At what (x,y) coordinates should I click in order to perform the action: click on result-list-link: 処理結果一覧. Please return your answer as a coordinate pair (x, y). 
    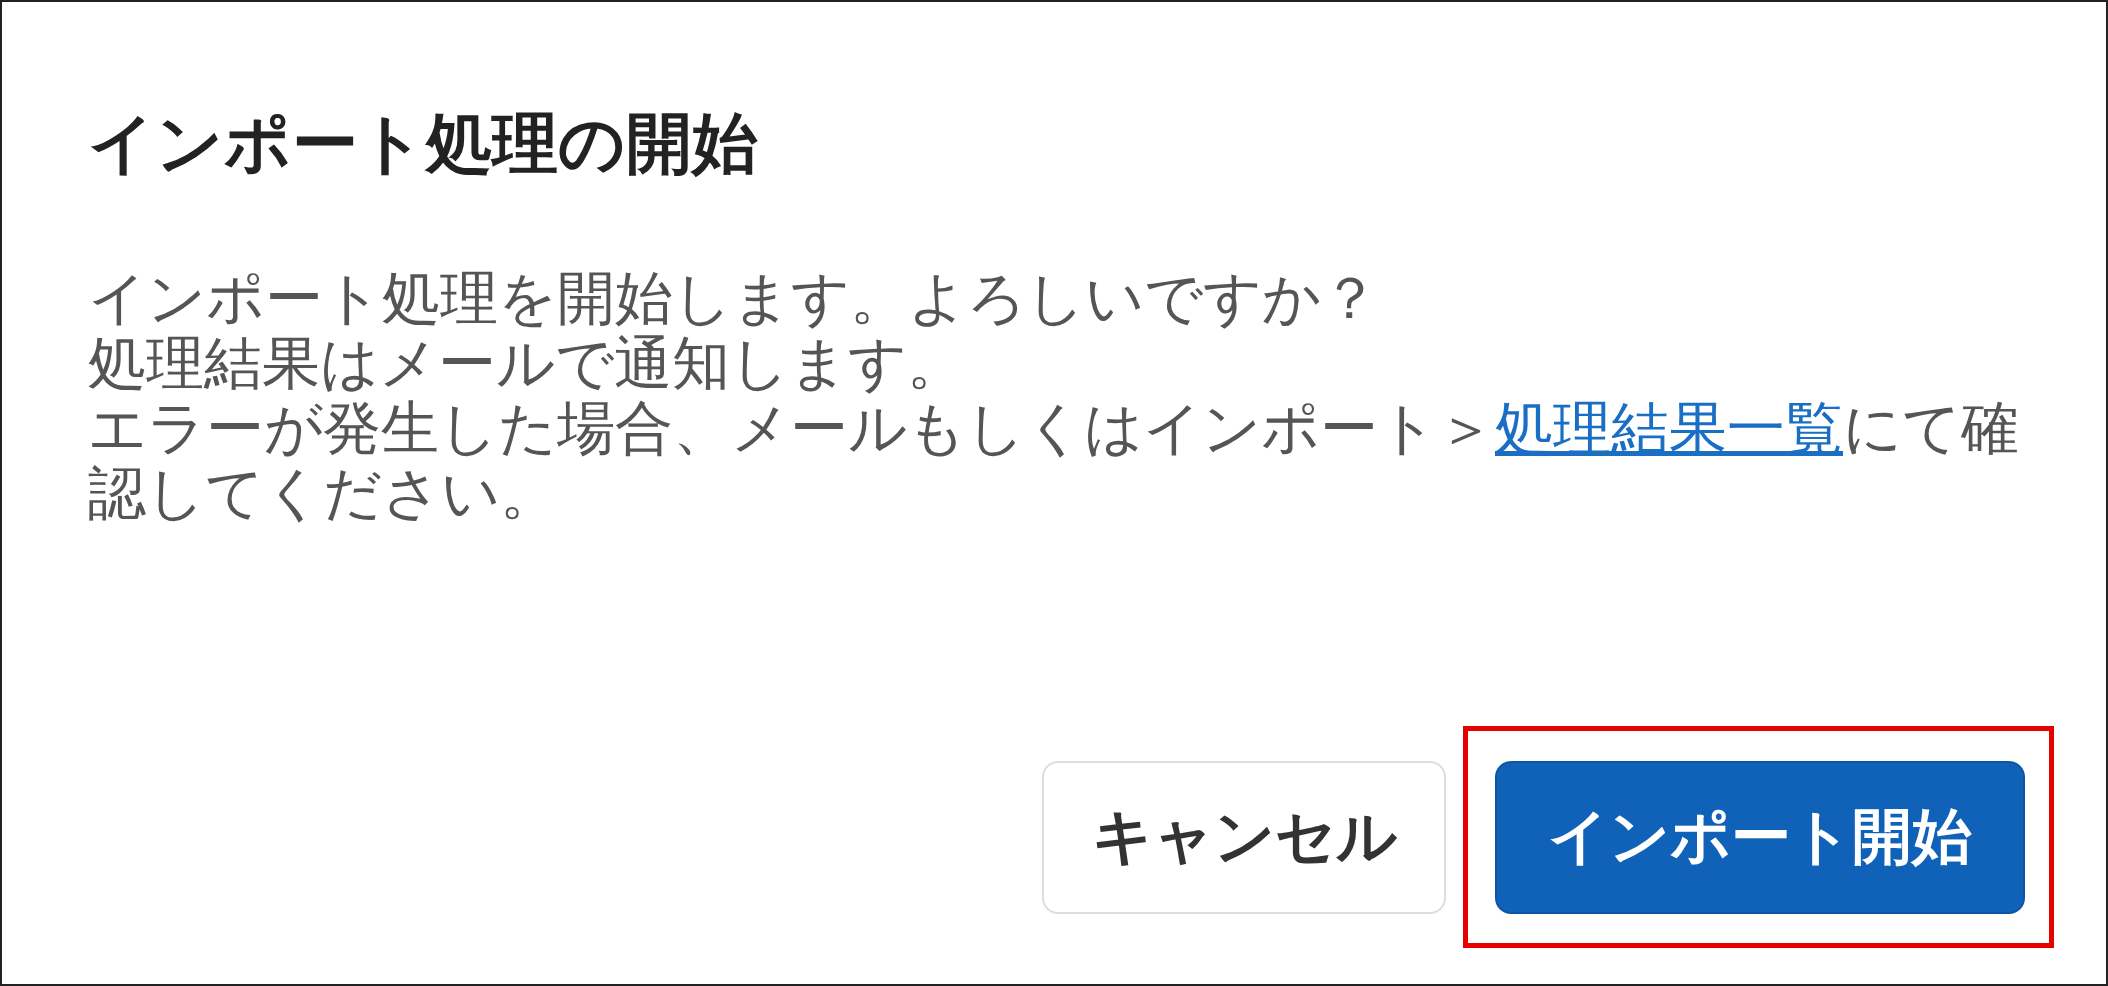
    Looking at the image, I should click on (1669, 428).